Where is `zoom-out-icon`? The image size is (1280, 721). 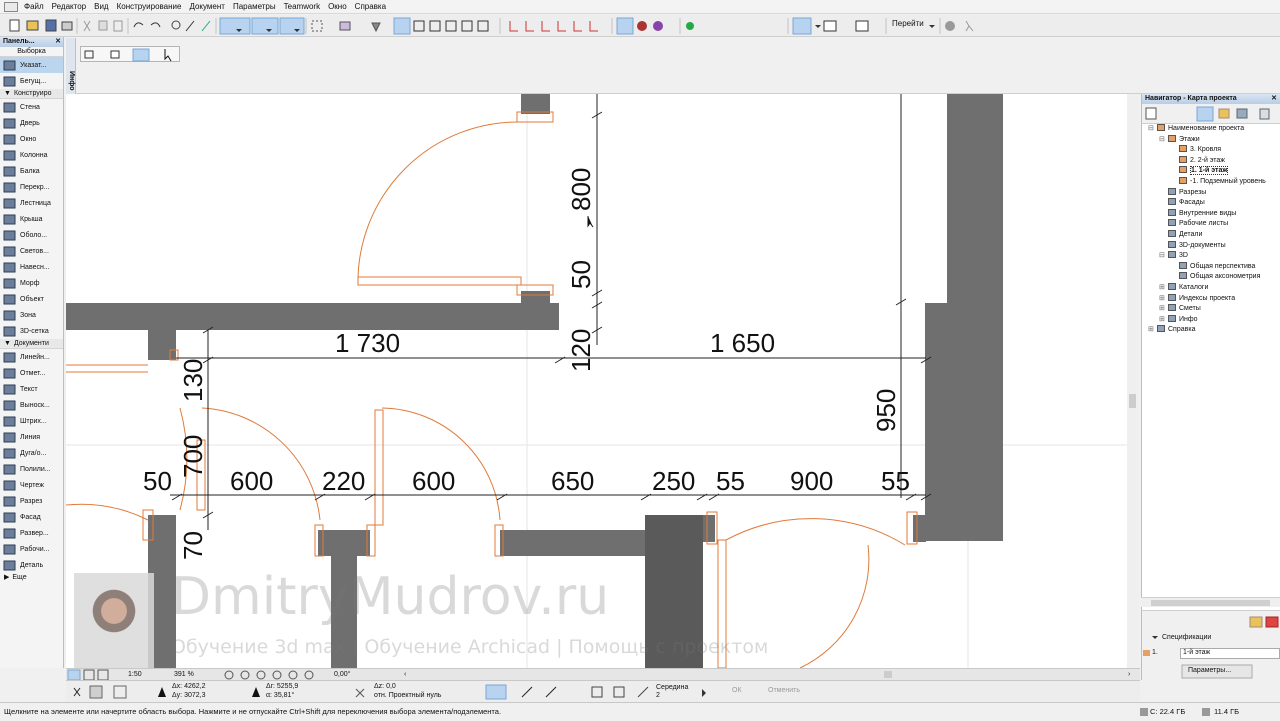
zoom-out-icon is located at coordinates (103, 675).